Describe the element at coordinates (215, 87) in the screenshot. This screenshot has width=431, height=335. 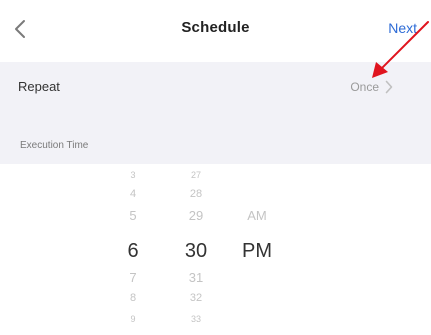
I see `repeat-row: Repeat Once` at that location.